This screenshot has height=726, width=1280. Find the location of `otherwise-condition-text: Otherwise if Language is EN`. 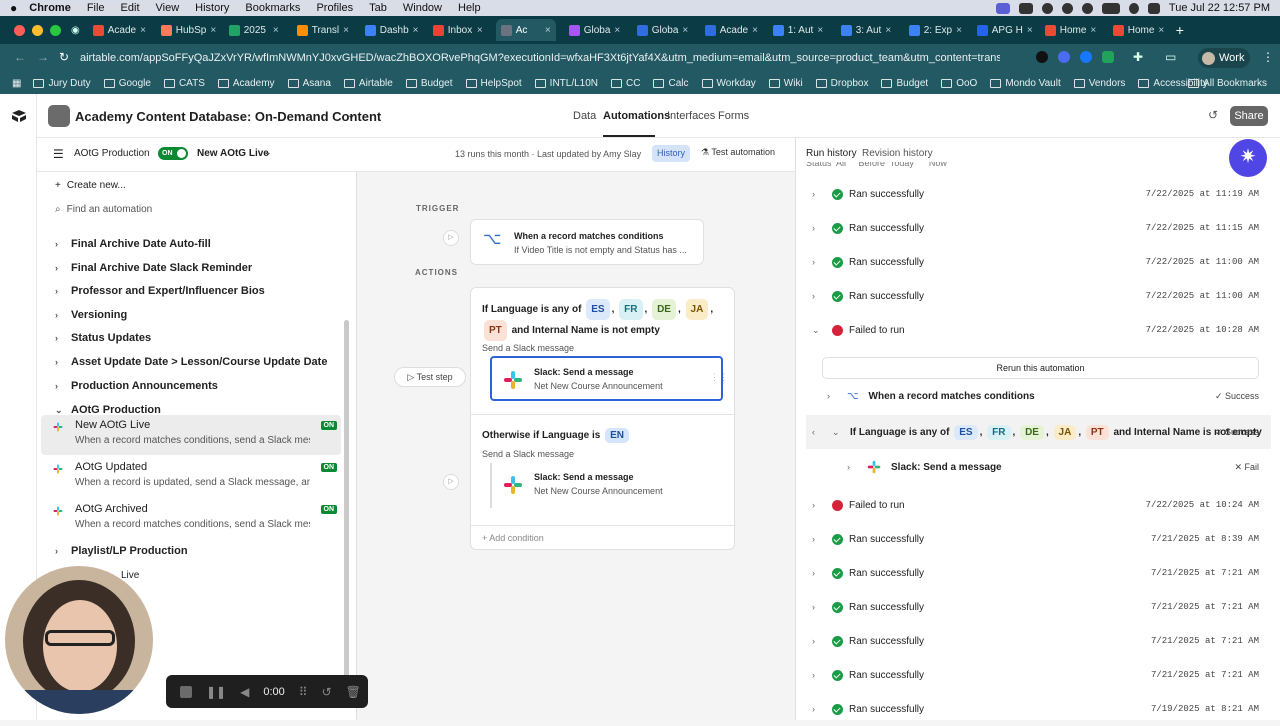

otherwise-condition-text: Otherwise if Language is EN is located at coordinates (556, 435).